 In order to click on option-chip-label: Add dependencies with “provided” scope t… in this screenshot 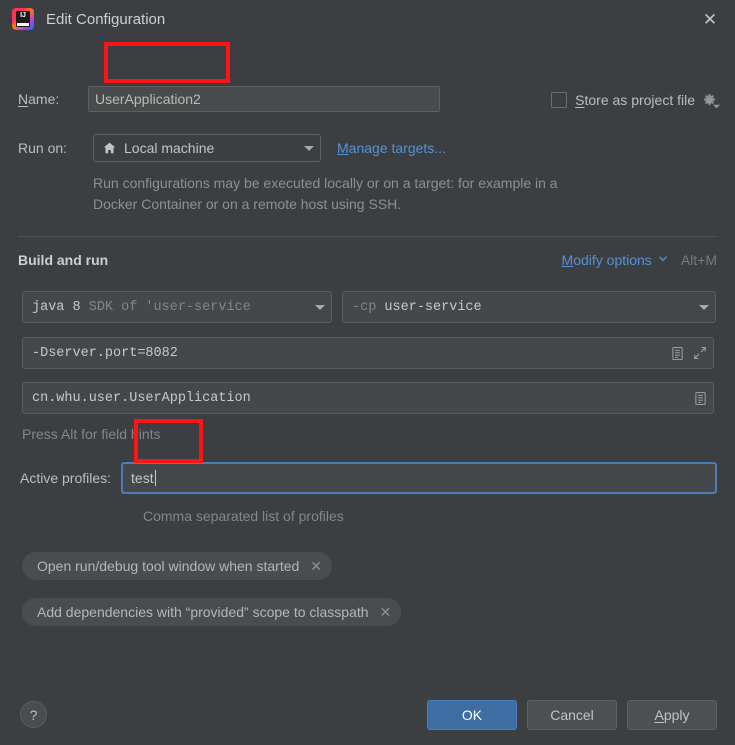, I will do `click(203, 612)`.